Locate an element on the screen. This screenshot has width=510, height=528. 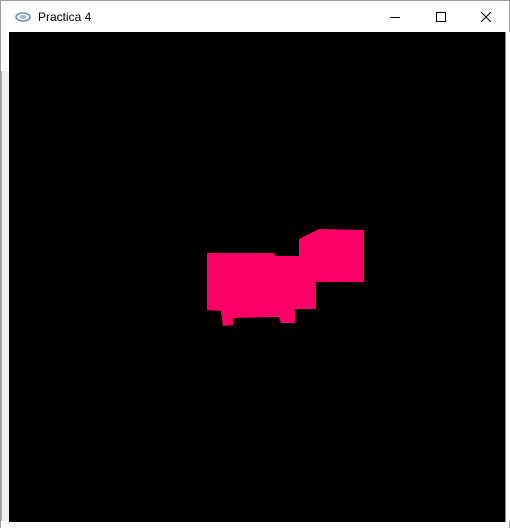
window-right-border is located at coordinates (507, 277).